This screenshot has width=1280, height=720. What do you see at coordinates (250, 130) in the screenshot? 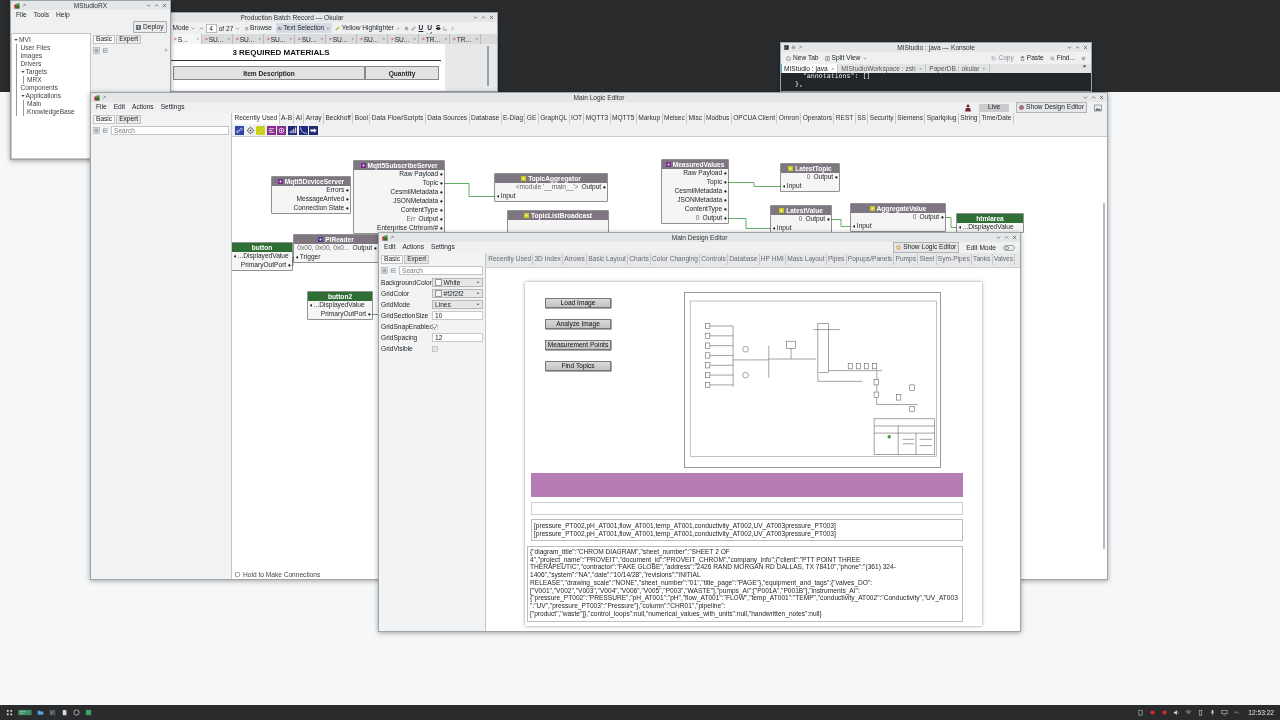
I see `target-icon` at bounding box center [250, 130].